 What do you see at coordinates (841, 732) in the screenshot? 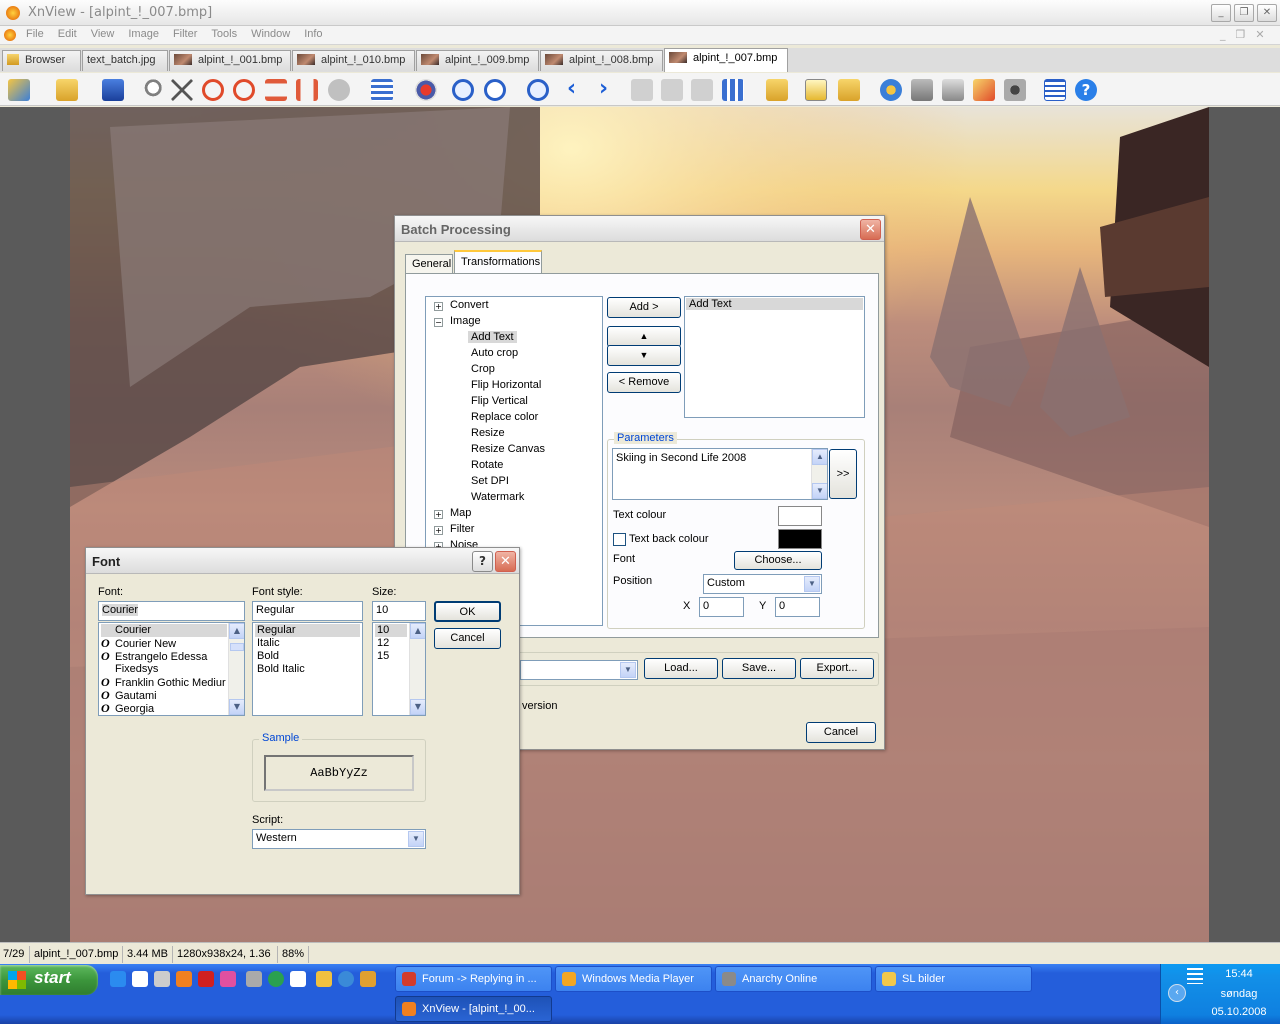
I see `batch-cancel-button: Cancel` at bounding box center [841, 732].